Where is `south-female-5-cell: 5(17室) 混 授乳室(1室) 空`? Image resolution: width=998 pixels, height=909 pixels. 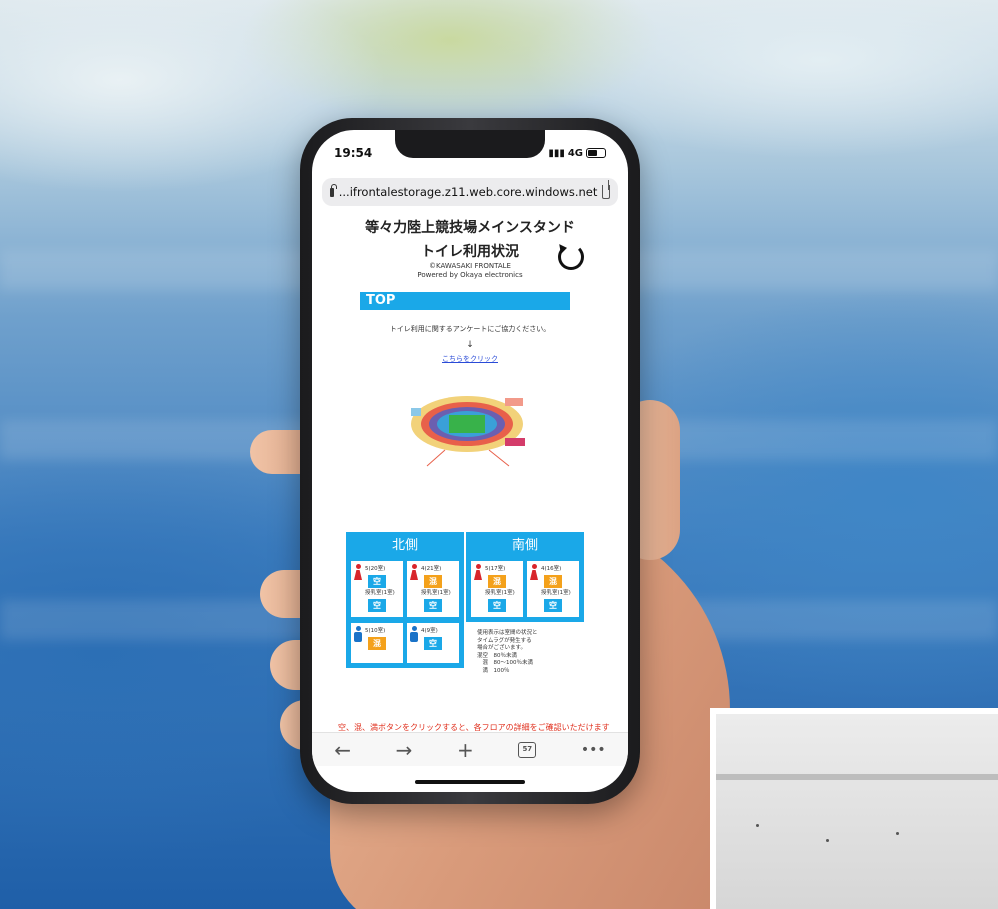 south-female-5-cell: 5(17室) 混 授乳室(1室) 空 is located at coordinates (497, 589).